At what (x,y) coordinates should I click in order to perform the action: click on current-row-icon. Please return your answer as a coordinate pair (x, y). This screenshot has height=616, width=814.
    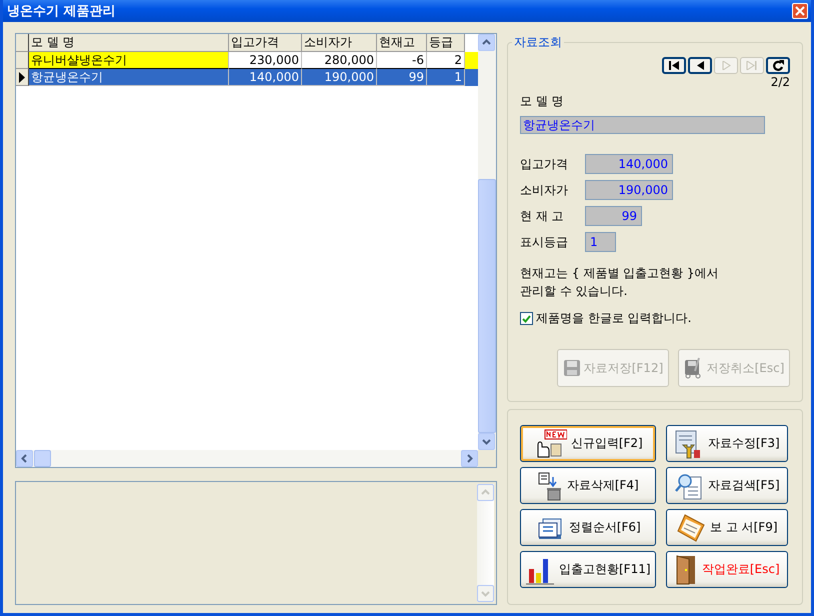
    Looking at the image, I should click on (22, 77).